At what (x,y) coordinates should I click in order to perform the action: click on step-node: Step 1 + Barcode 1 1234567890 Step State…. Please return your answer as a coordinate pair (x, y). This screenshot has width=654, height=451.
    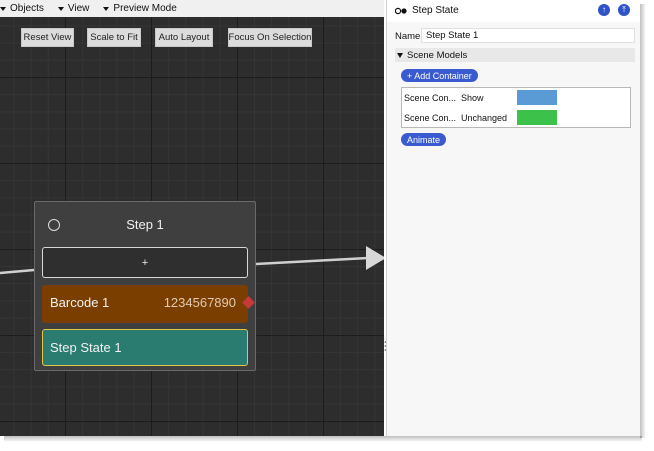
    Looking at the image, I should click on (145, 286).